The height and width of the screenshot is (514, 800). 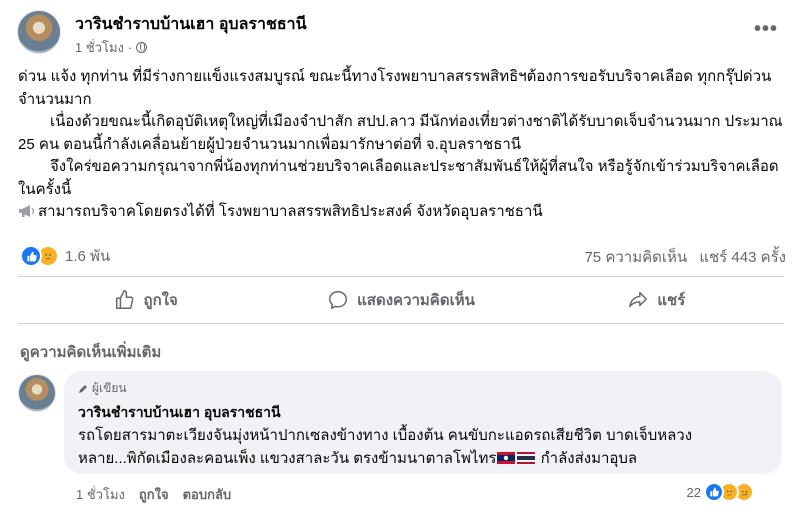 What do you see at coordinates (124, 299) in the screenshot?
I see `thumbs-up-icon` at bounding box center [124, 299].